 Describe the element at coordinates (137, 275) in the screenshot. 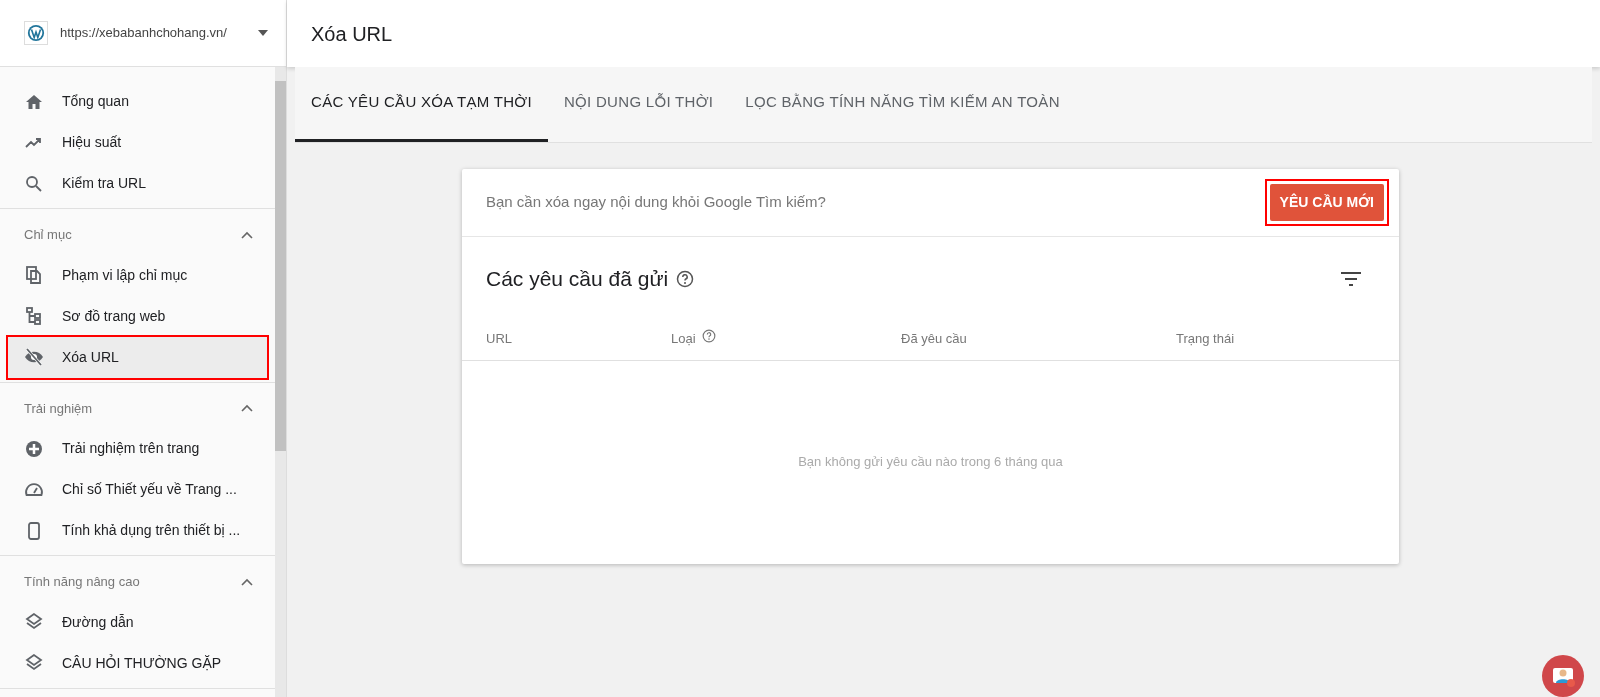

I see `sidebar-item: Phạm vi lập chỉ mục` at that location.